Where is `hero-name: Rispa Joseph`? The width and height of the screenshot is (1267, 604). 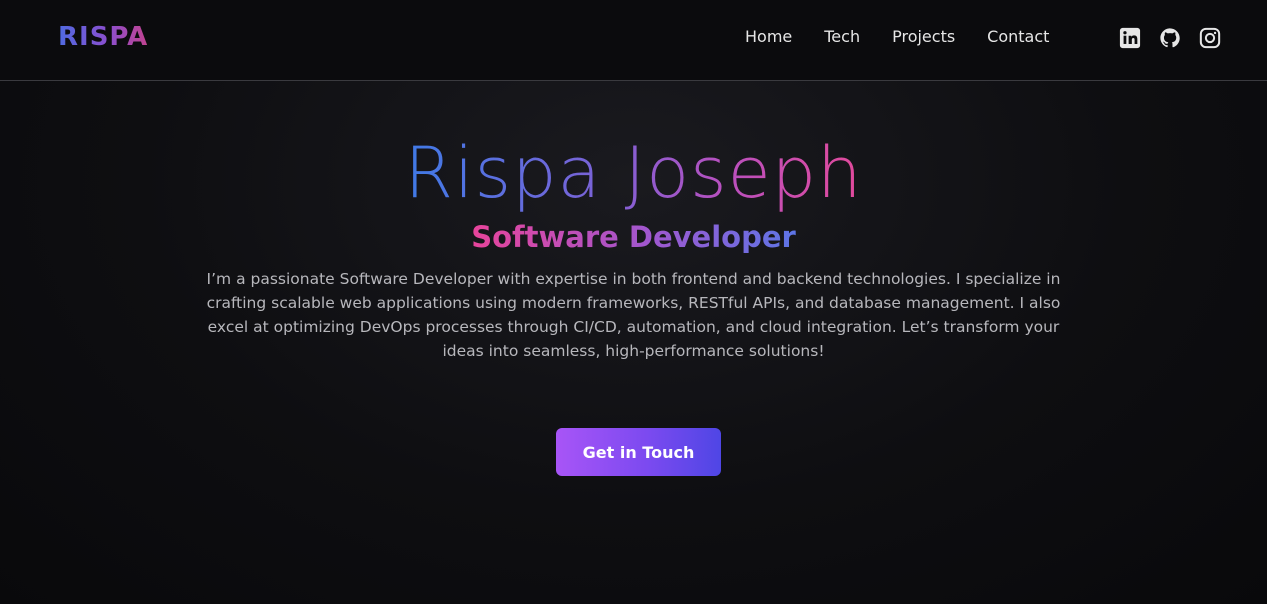 hero-name: Rispa Joseph is located at coordinates (633, 173).